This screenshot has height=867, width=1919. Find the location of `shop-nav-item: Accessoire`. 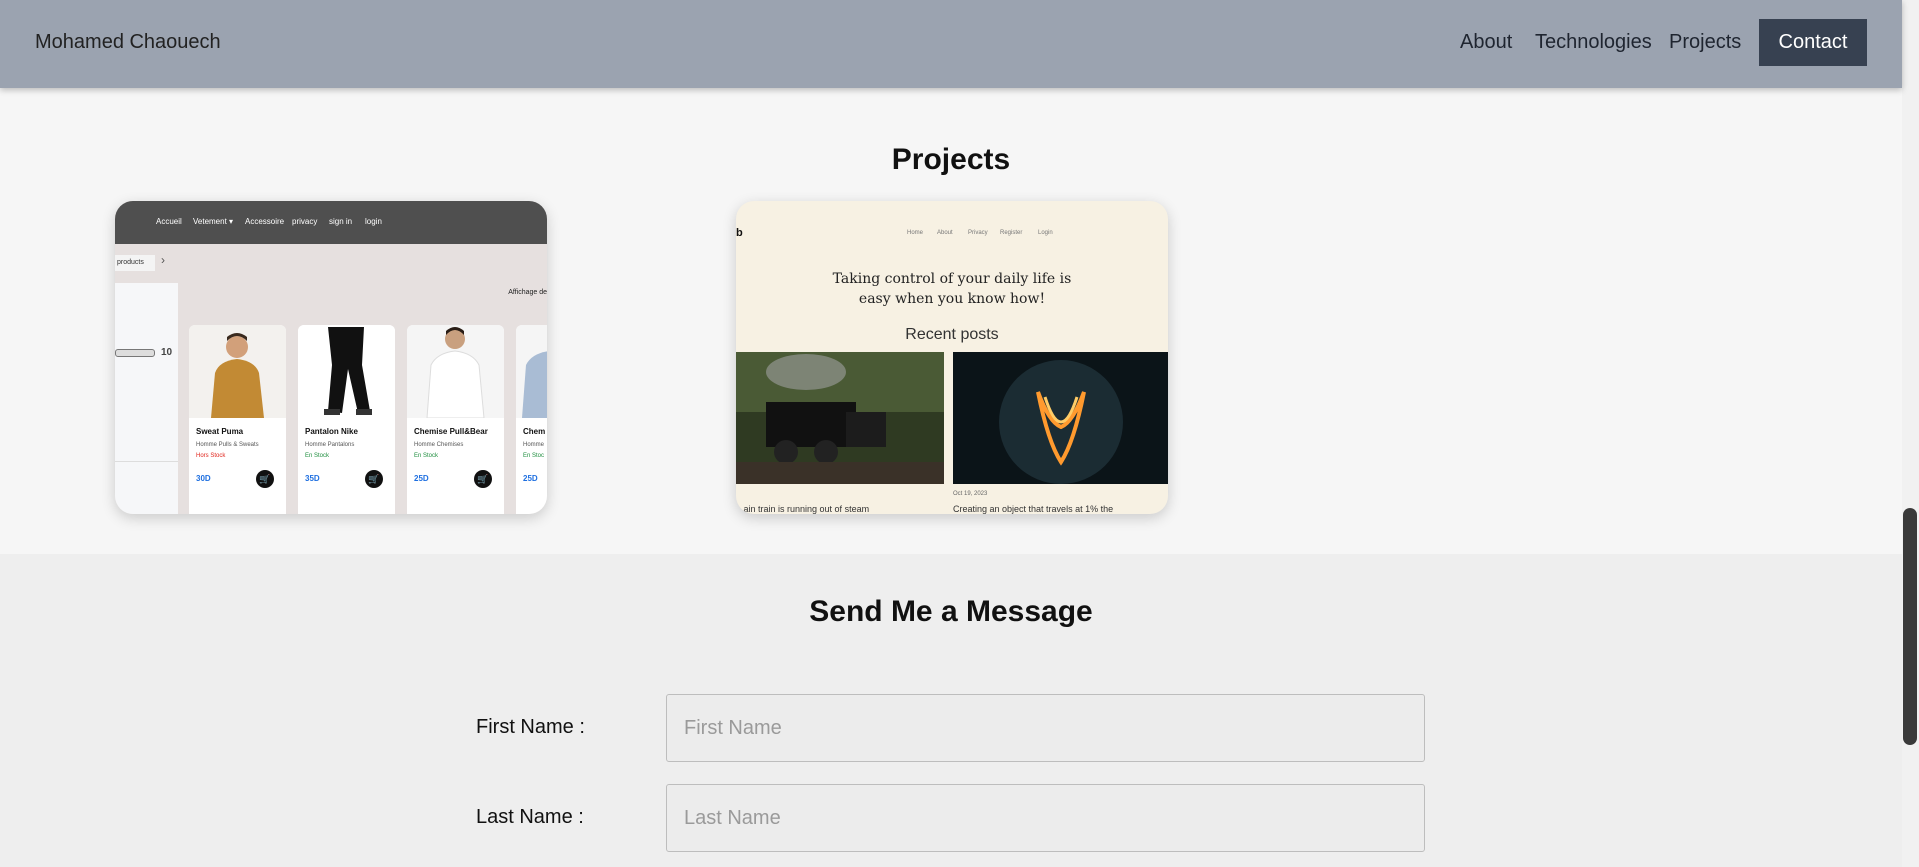

shop-nav-item: Accessoire is located at coordinates (265, 221).